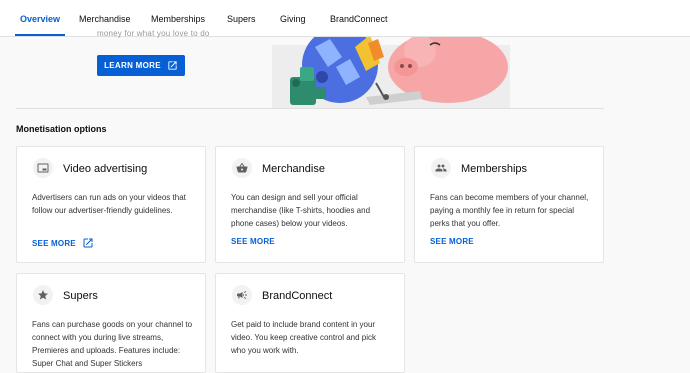  Describe the element at coordinates (391, 72) in the screenshot. I see `hero-illustration` at that location.